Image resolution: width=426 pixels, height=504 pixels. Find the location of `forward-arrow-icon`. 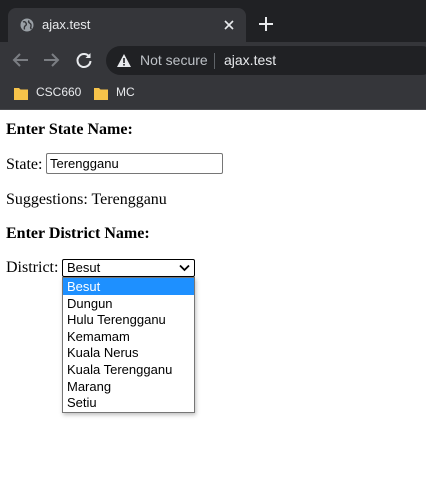

forward-arrow-icon is located at coordinates (51, 60).